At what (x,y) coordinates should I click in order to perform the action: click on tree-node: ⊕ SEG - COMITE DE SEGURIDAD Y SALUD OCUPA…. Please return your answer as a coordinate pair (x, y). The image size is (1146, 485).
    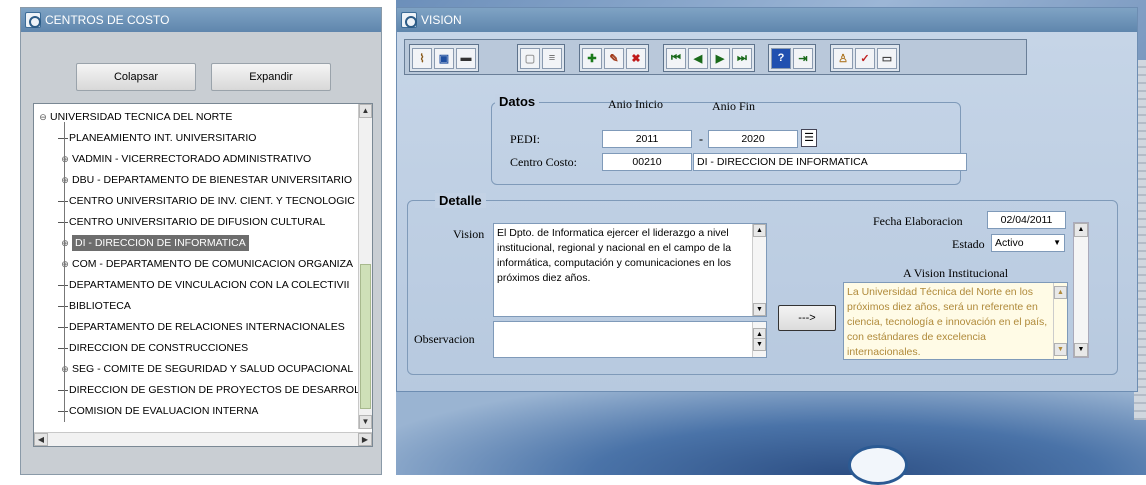
    Looking at the image, I should click on (215, 369).